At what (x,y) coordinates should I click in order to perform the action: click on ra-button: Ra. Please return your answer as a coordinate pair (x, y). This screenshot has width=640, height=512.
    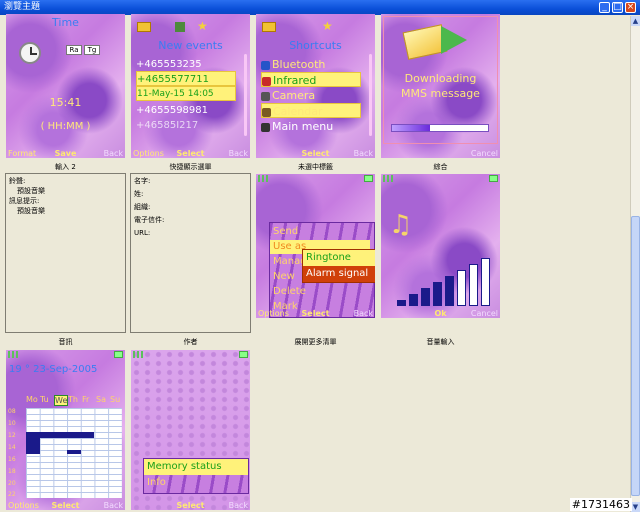
    Looking at the image, I should click on (74, 50).